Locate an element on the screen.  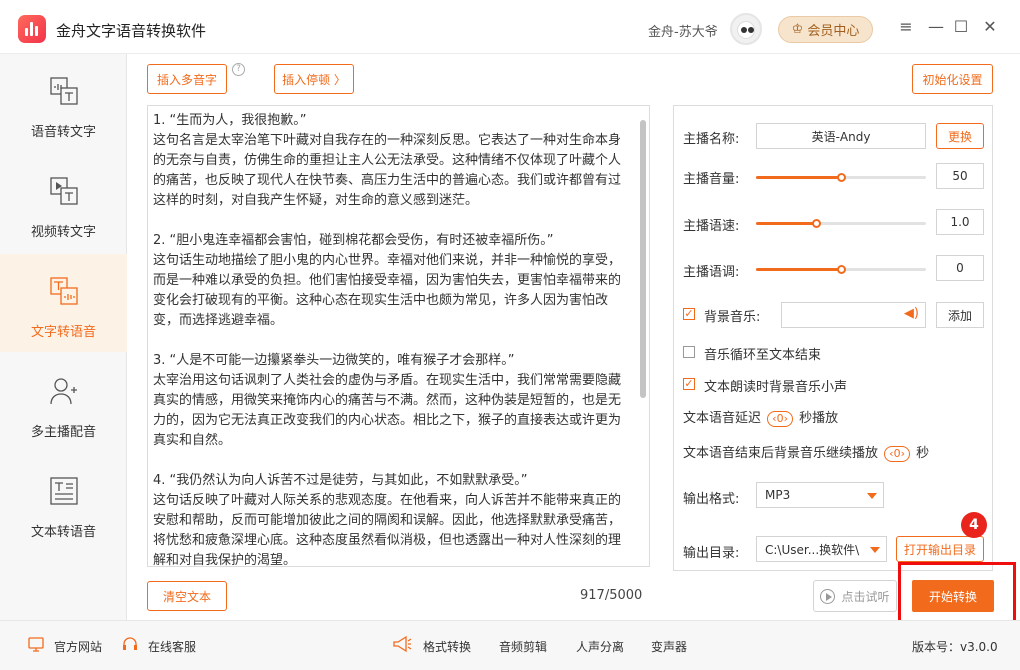
title-bar: 金舟文字语音转换软件 金舟-苏大爷 ♔ 会员中心 ≡ — ☐ ✕ is located at coordinates (510, 27).